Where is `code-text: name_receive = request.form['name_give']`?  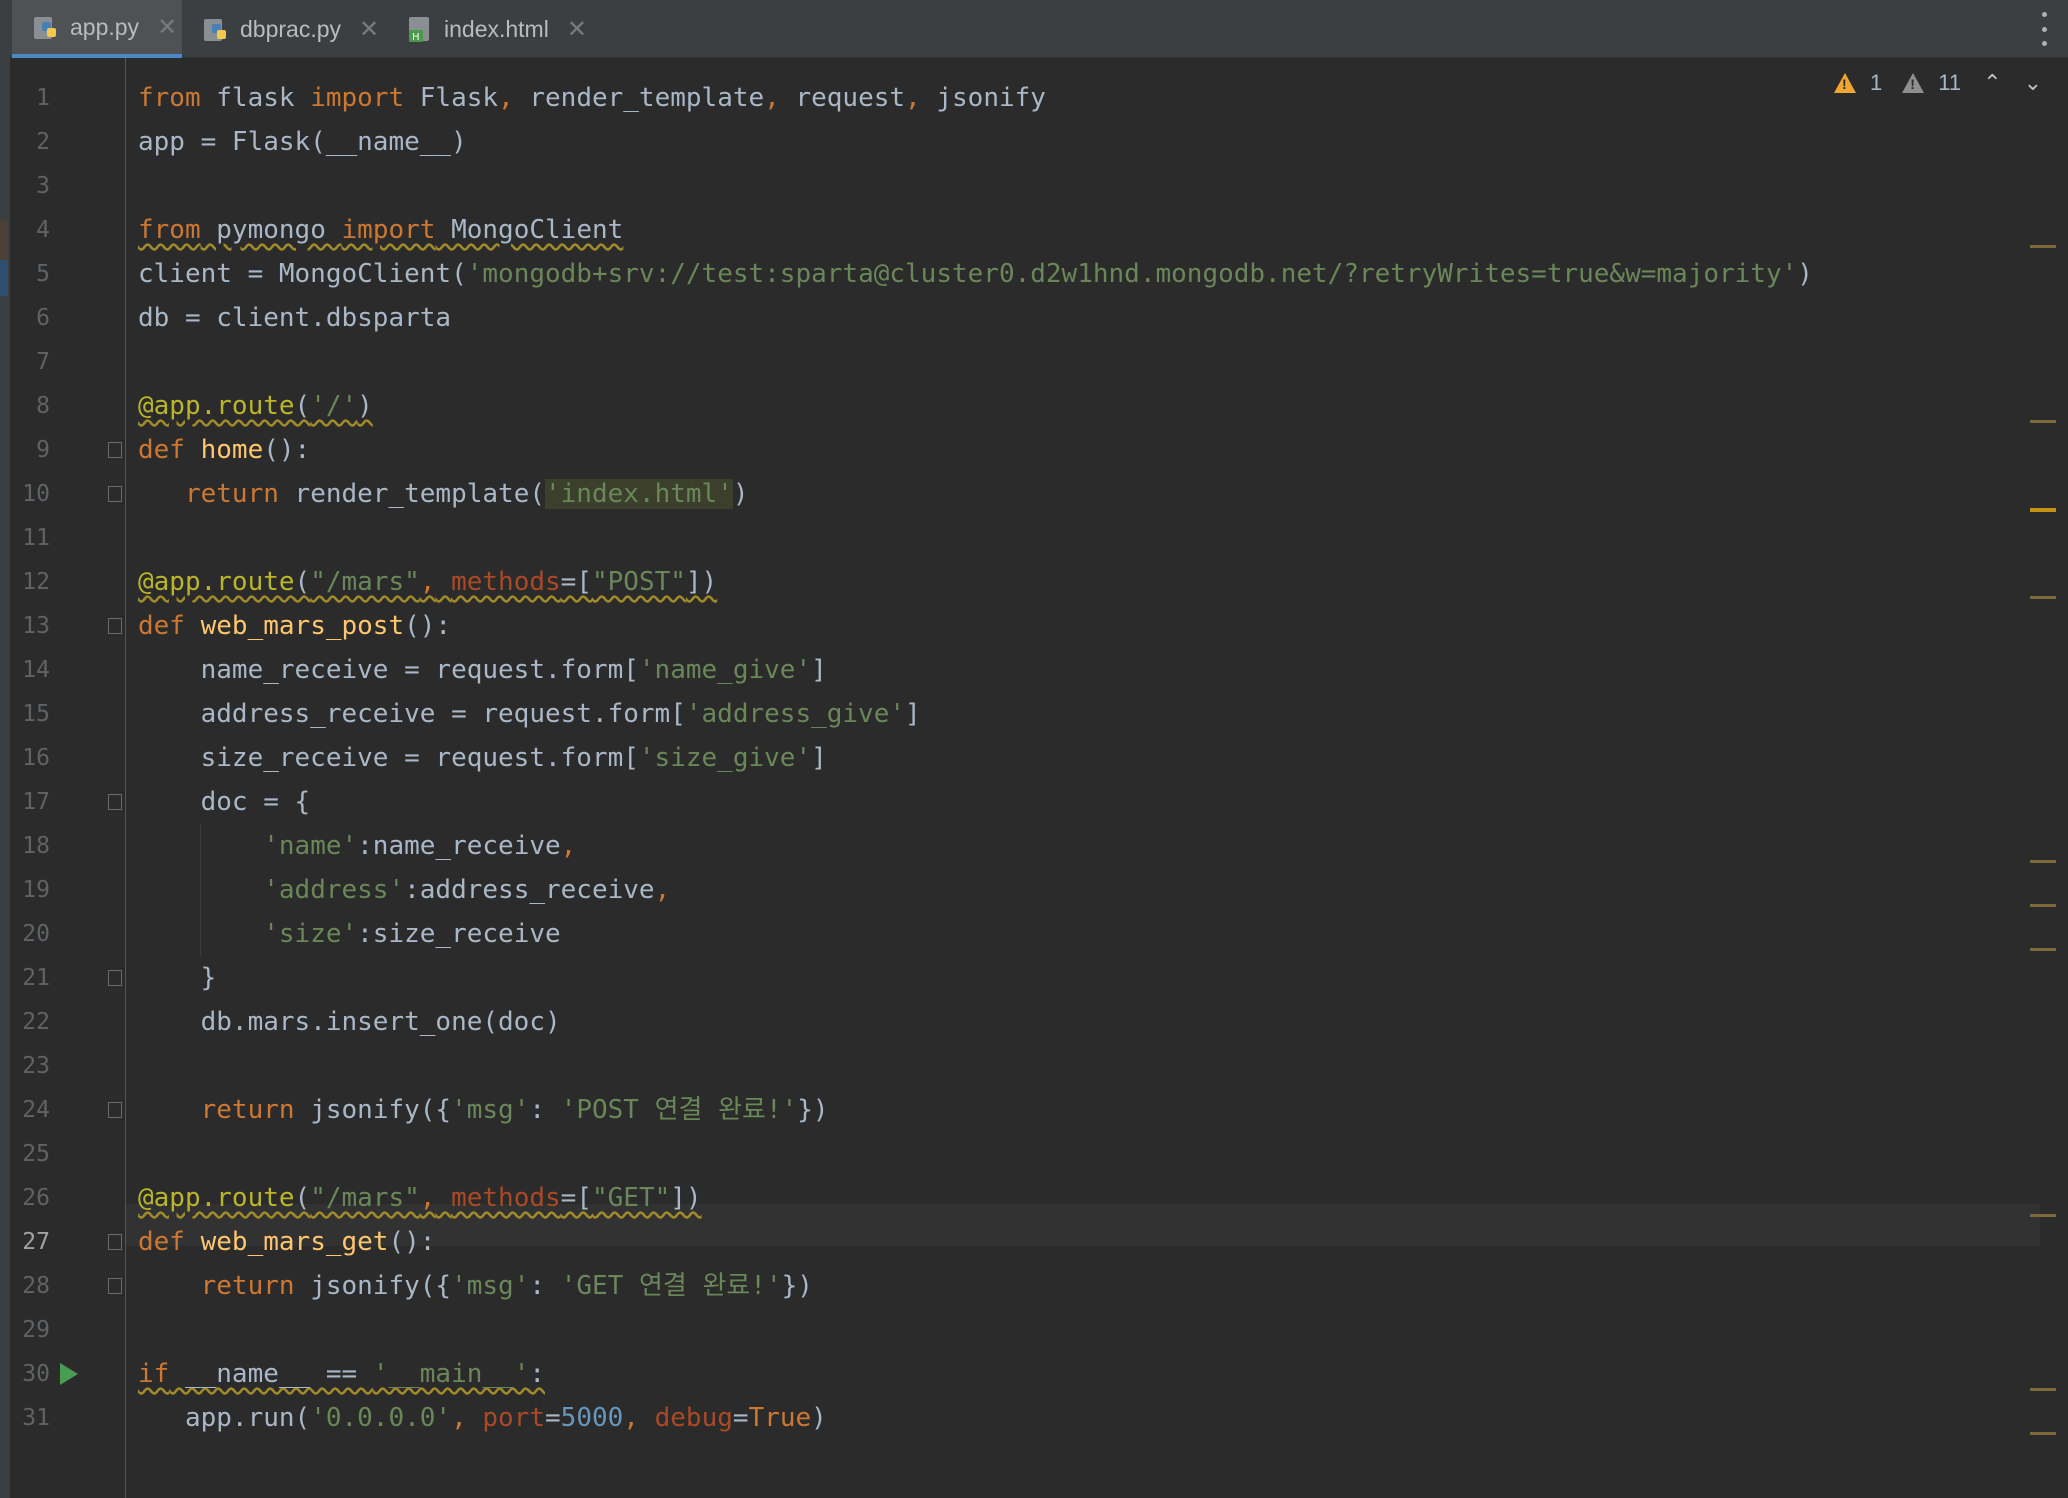 code-text: name_receive = request.form['name_give'] is located at coordinates (482, 670).